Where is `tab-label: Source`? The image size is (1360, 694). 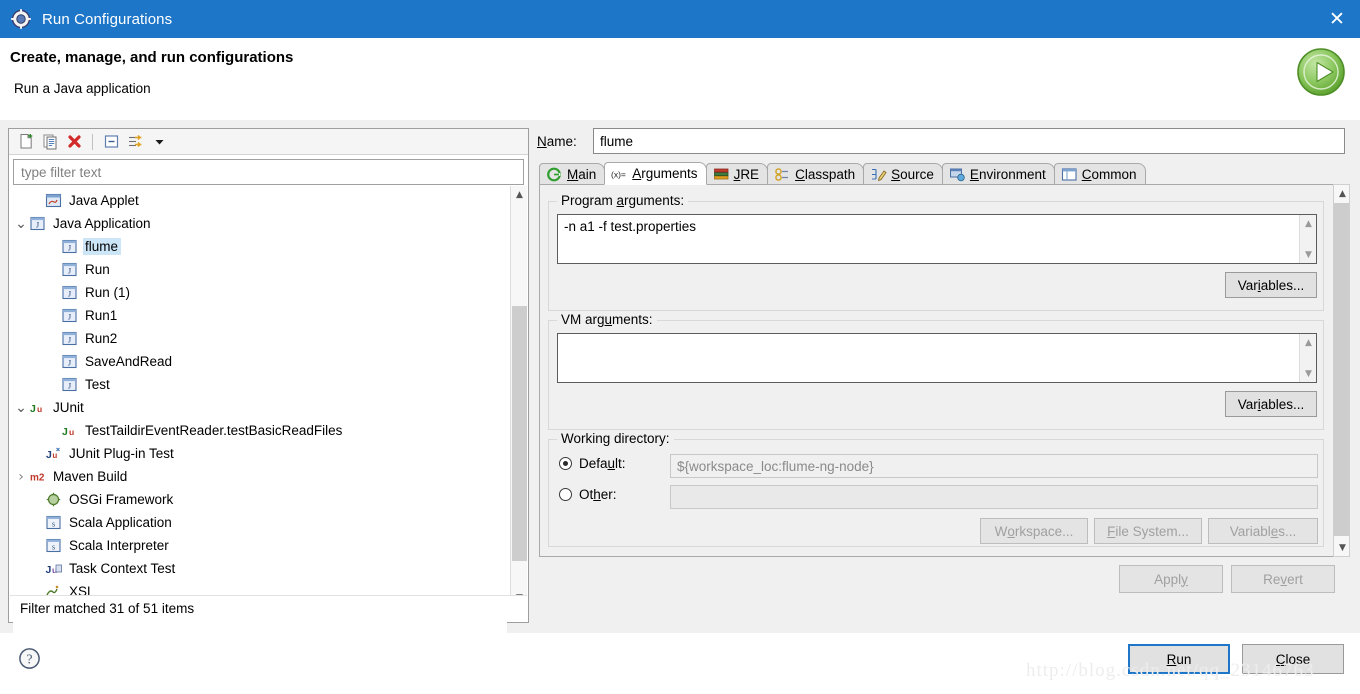
tab-label: Source is located at coordinates (912, 174).